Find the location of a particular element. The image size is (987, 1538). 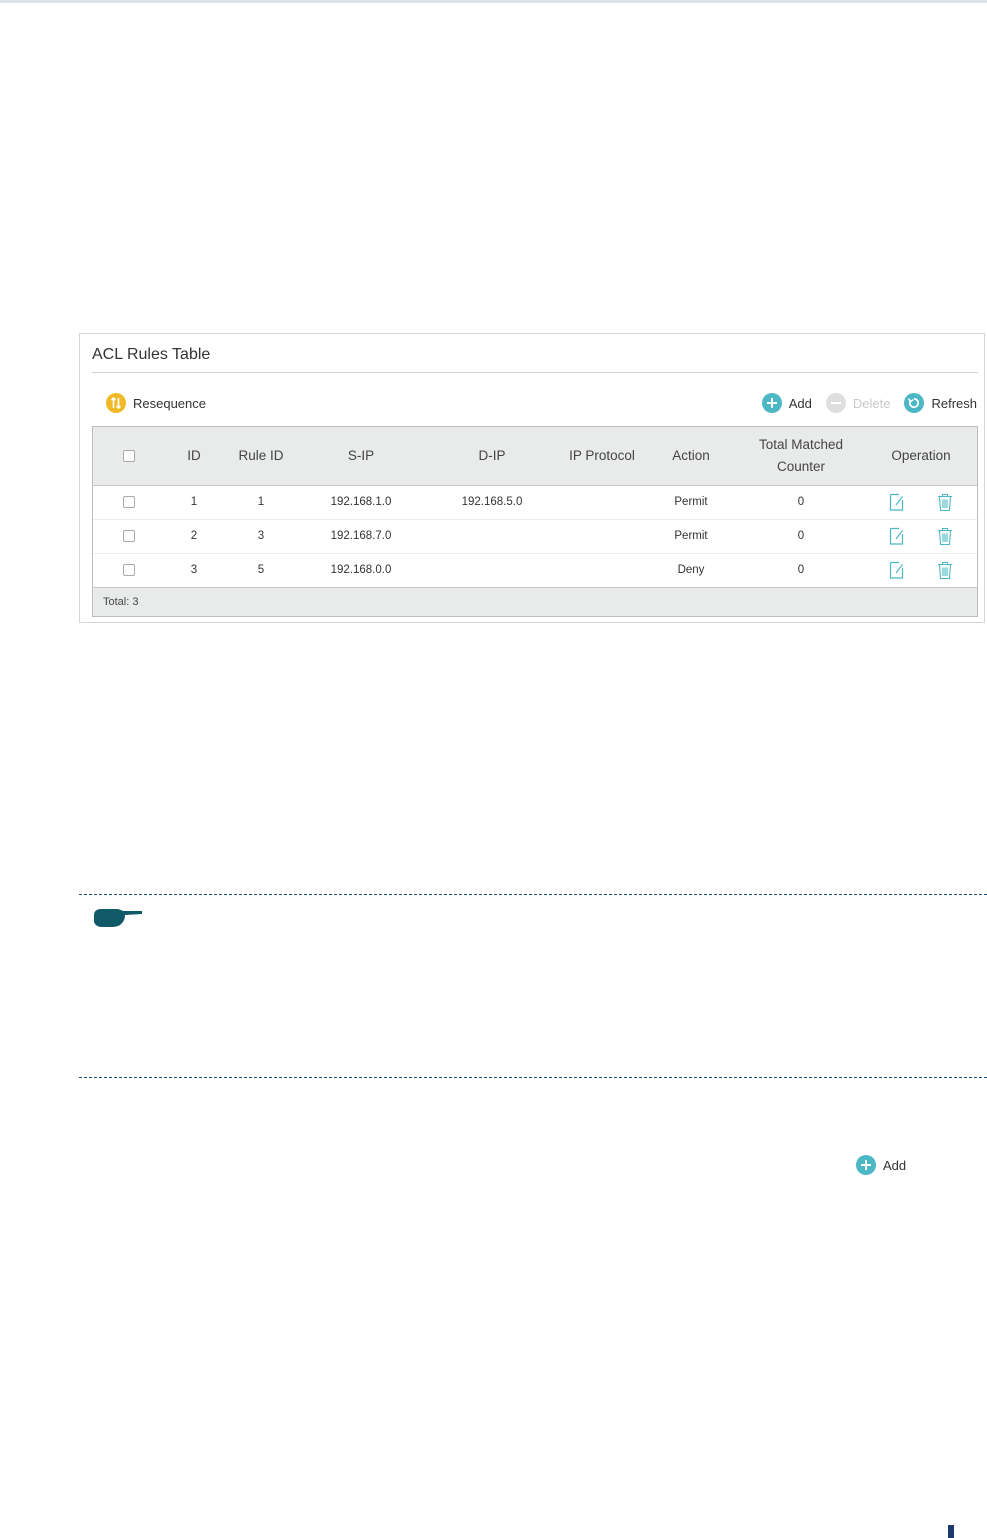

note-top-divider is located at coordinates (533, 894).